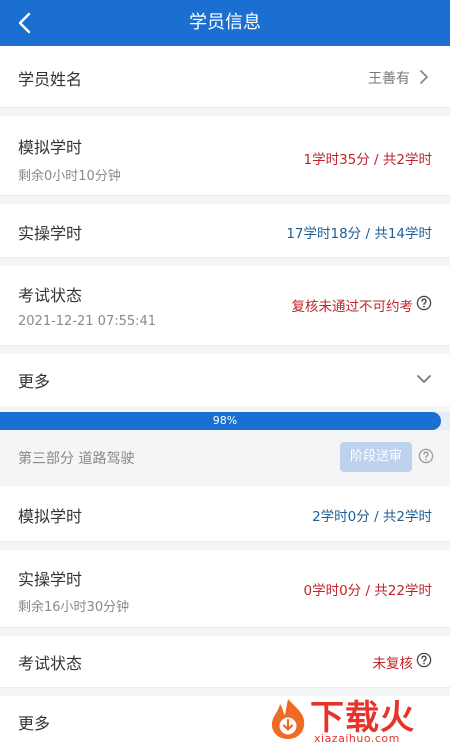 This screenshot has width=450, height=750. What do you see at coordinates (393, 664) in the screenshot?
I see `exam-status-value-2: 未复核` at bounding box center [393, 664].